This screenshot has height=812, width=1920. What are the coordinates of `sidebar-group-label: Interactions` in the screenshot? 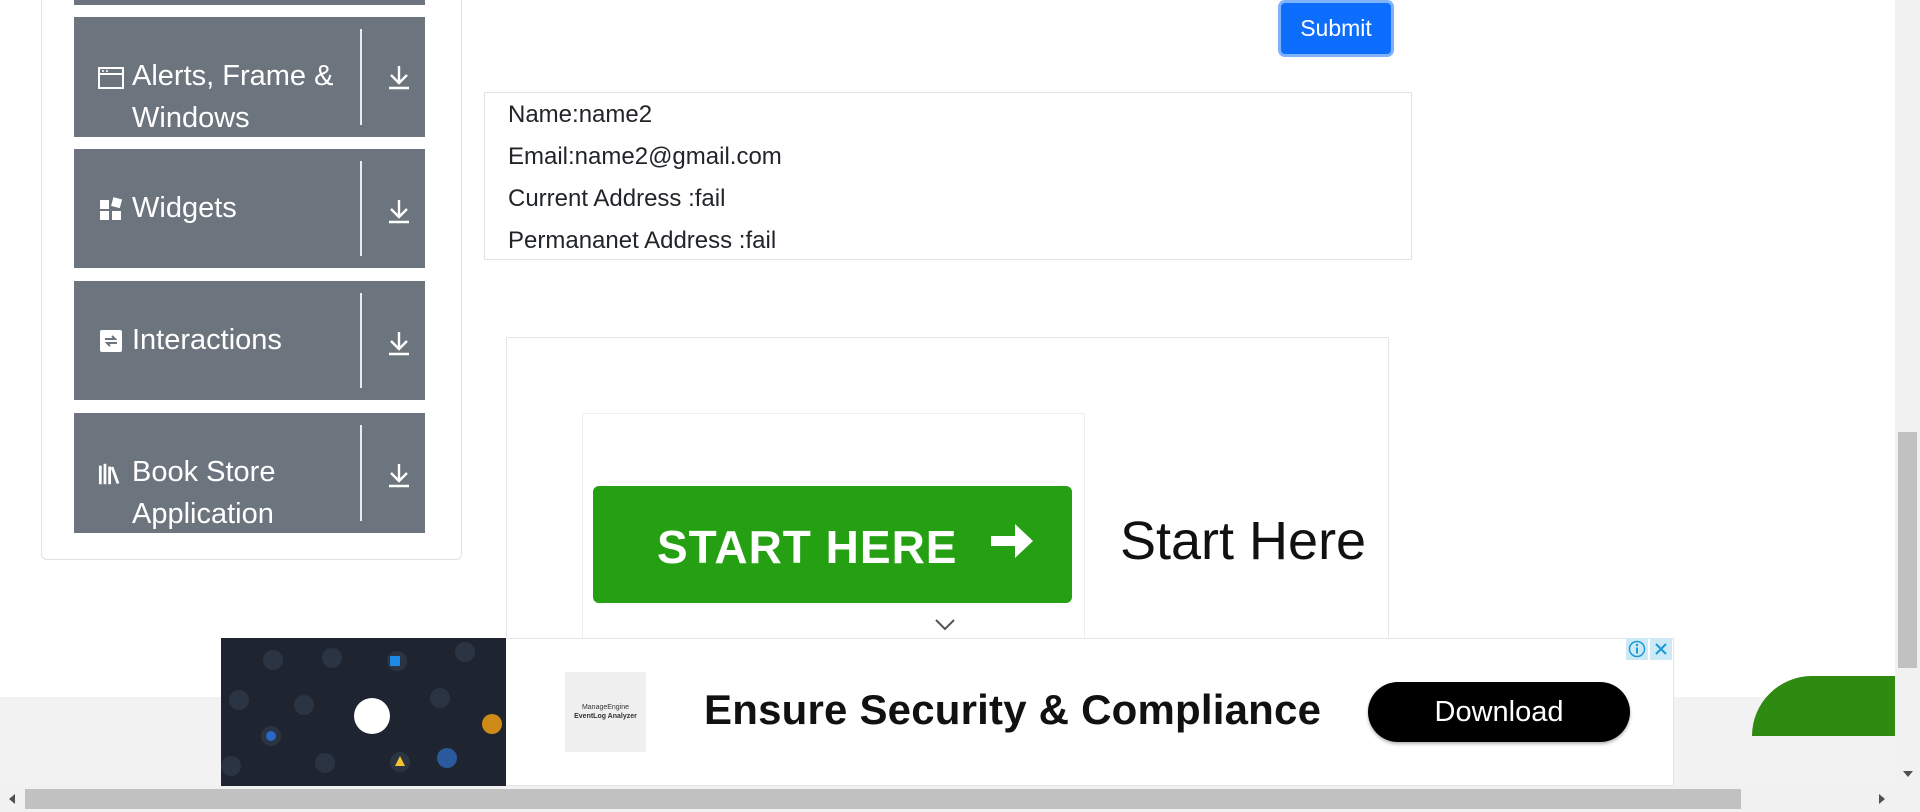 It's located at (207, 340).